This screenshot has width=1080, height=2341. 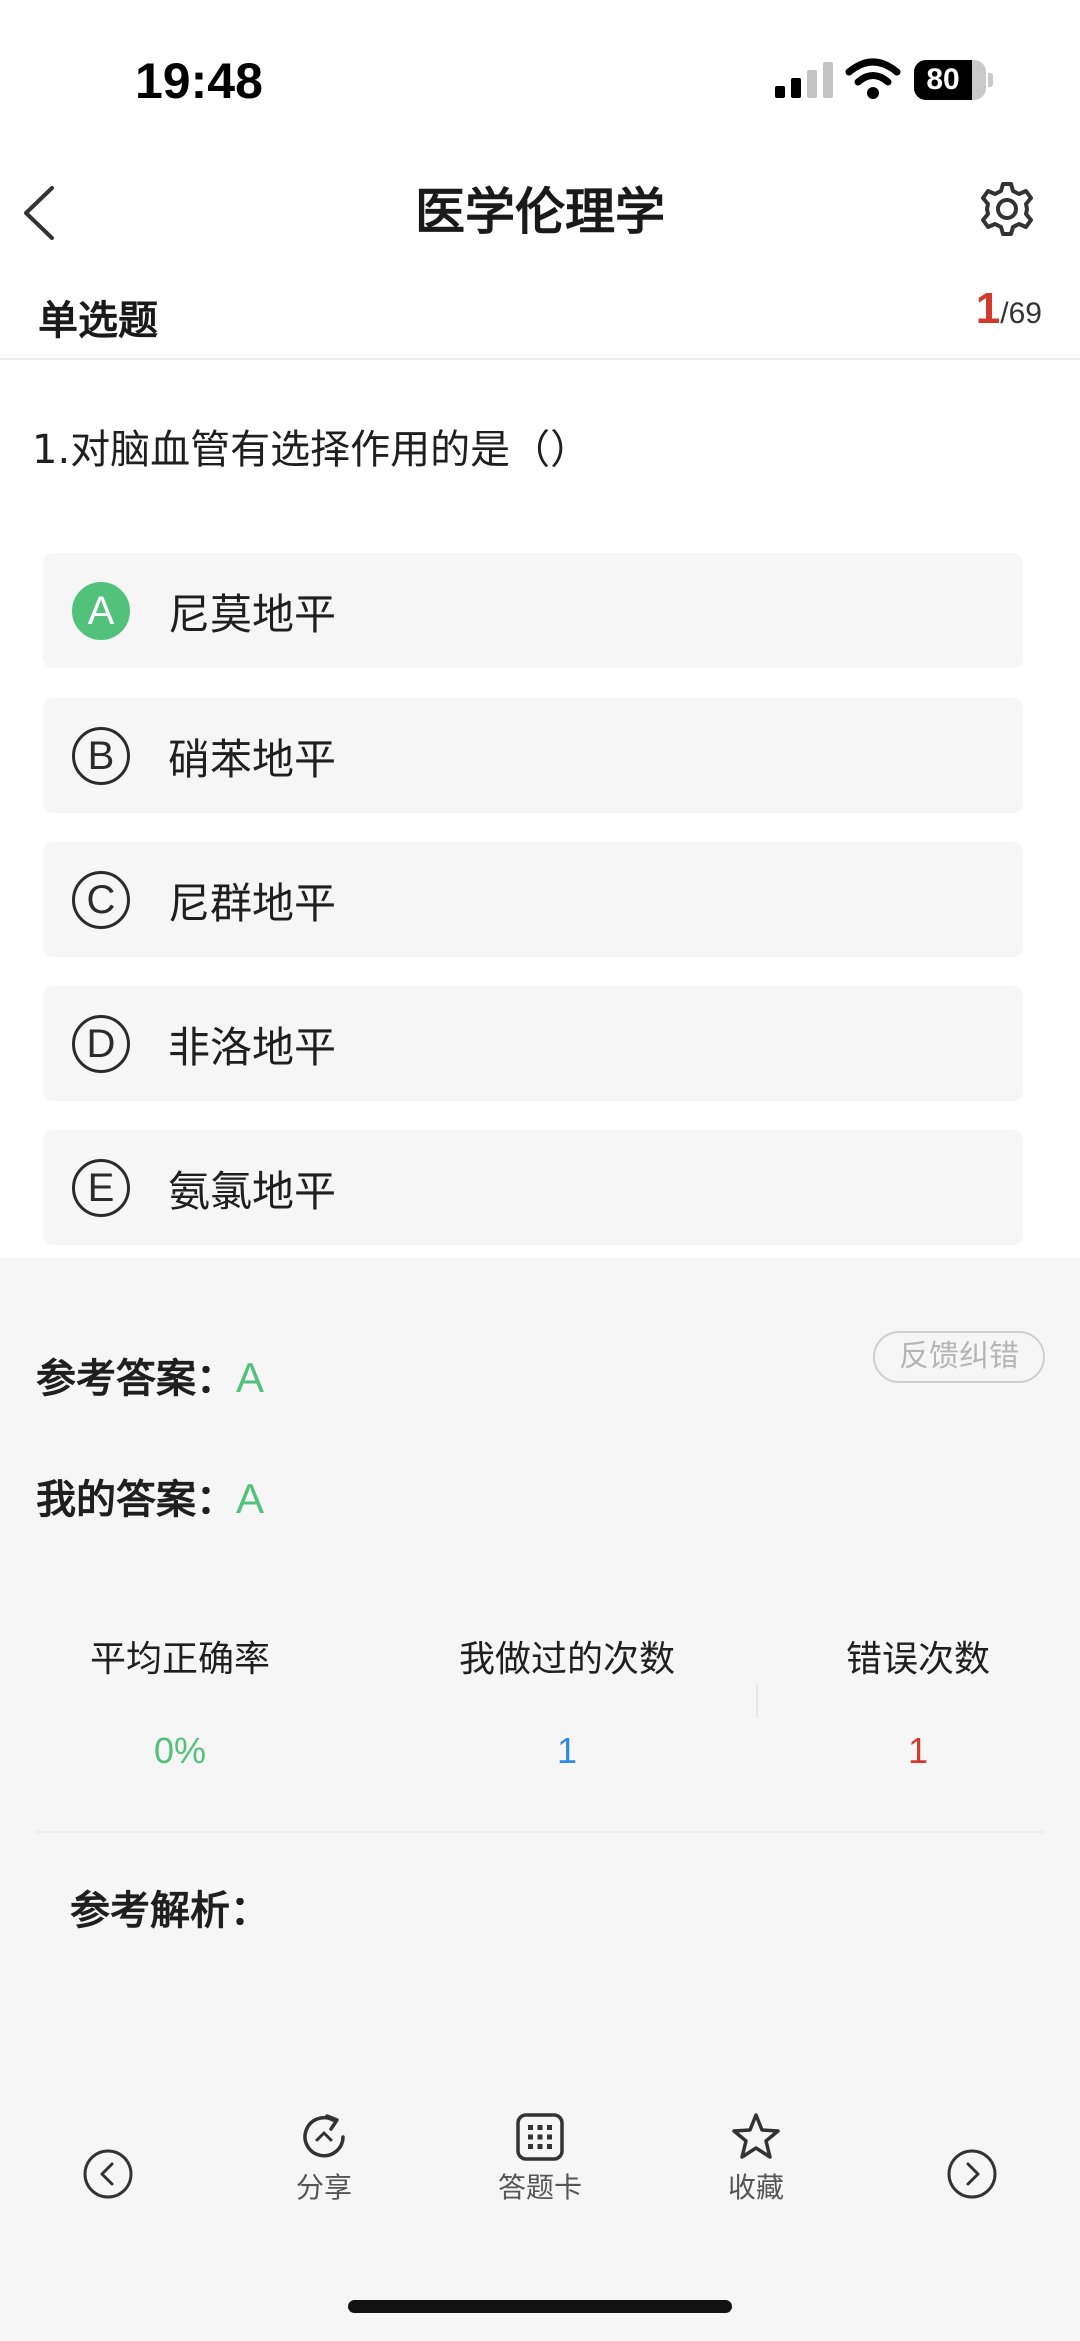 I want to click on option-label: 非洛地平, so click(x=252, y=1047).